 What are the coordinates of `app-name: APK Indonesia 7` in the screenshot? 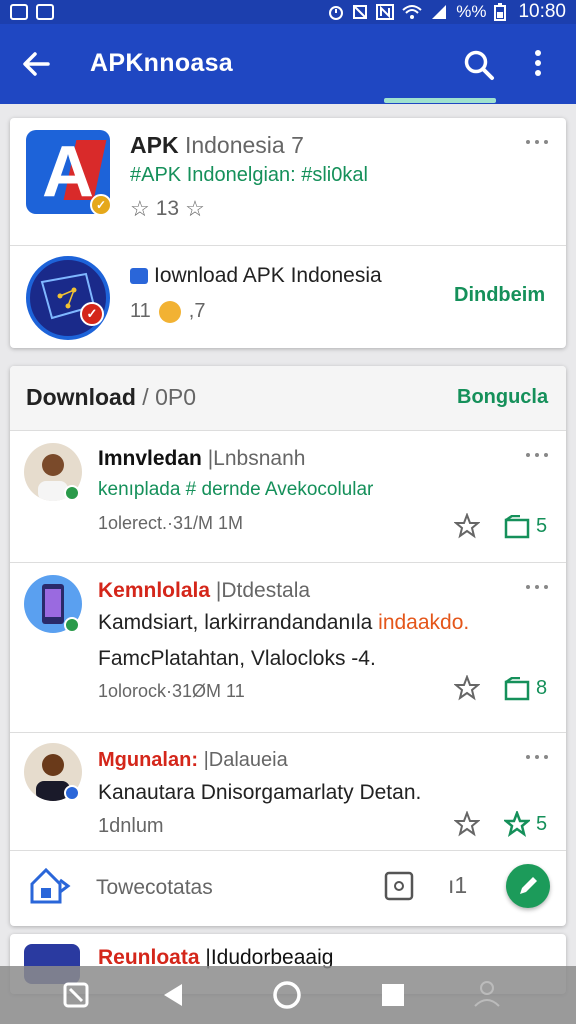 It's located at (217, 145).